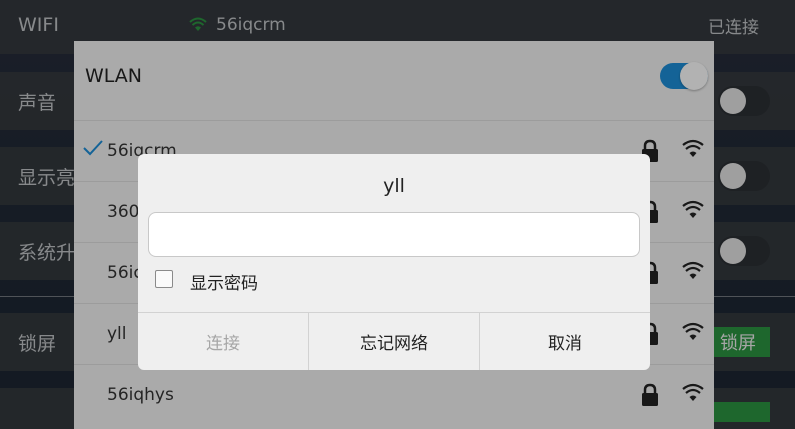 The image size is (795, 429). I want to click on cancel-button: 取消, so click(565, 341).